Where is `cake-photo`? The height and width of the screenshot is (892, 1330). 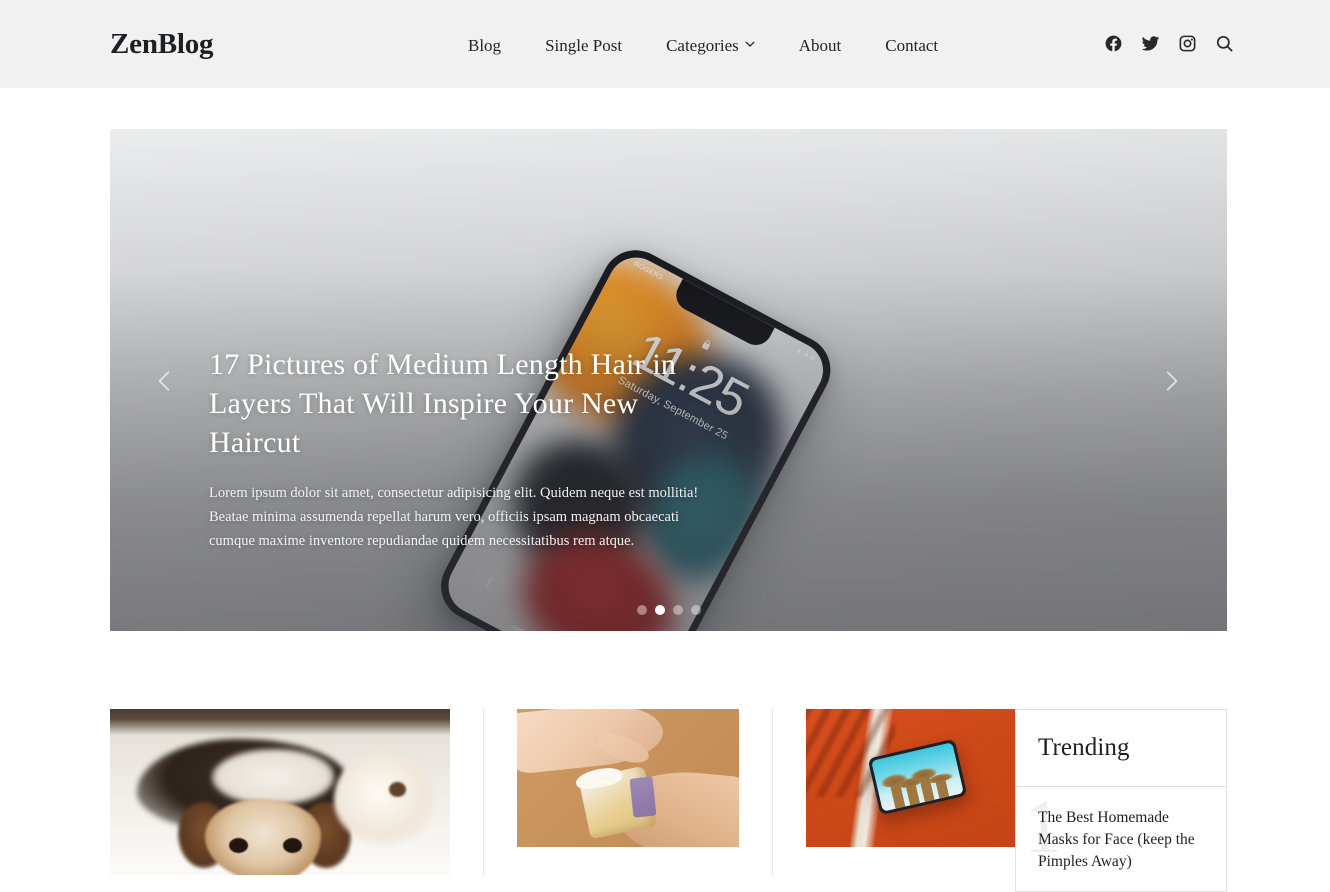 cake-photo is located at coordinates (628, 778).